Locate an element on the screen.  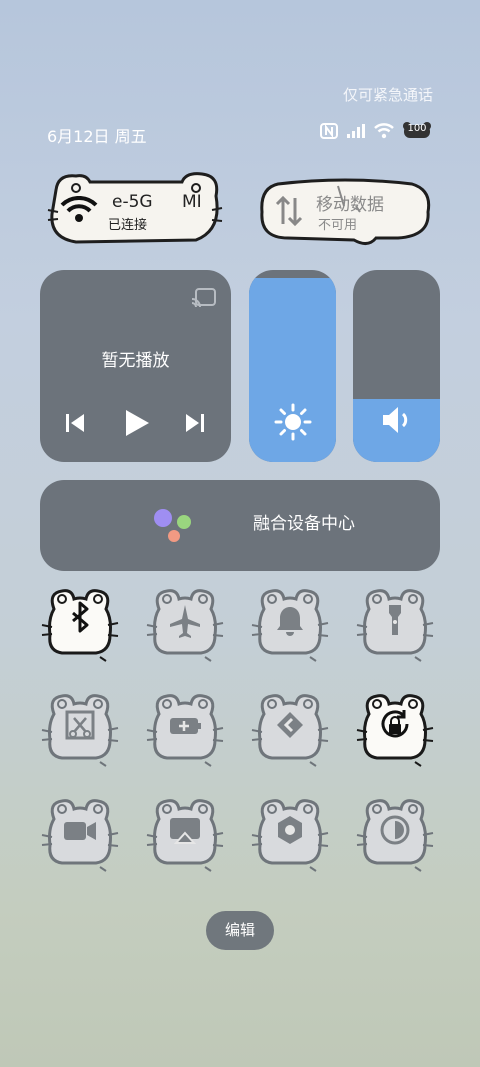
media-player-card: 暂无播放 is located at coordinates (135, 366).